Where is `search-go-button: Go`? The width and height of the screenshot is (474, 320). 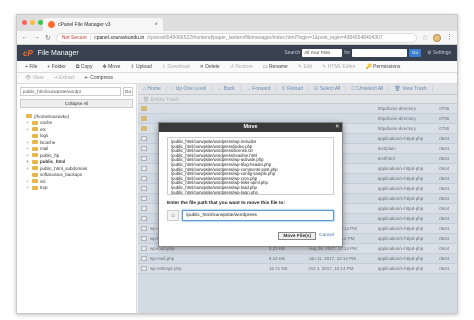 search-go-button: Go is located at coordinates (415, 53).